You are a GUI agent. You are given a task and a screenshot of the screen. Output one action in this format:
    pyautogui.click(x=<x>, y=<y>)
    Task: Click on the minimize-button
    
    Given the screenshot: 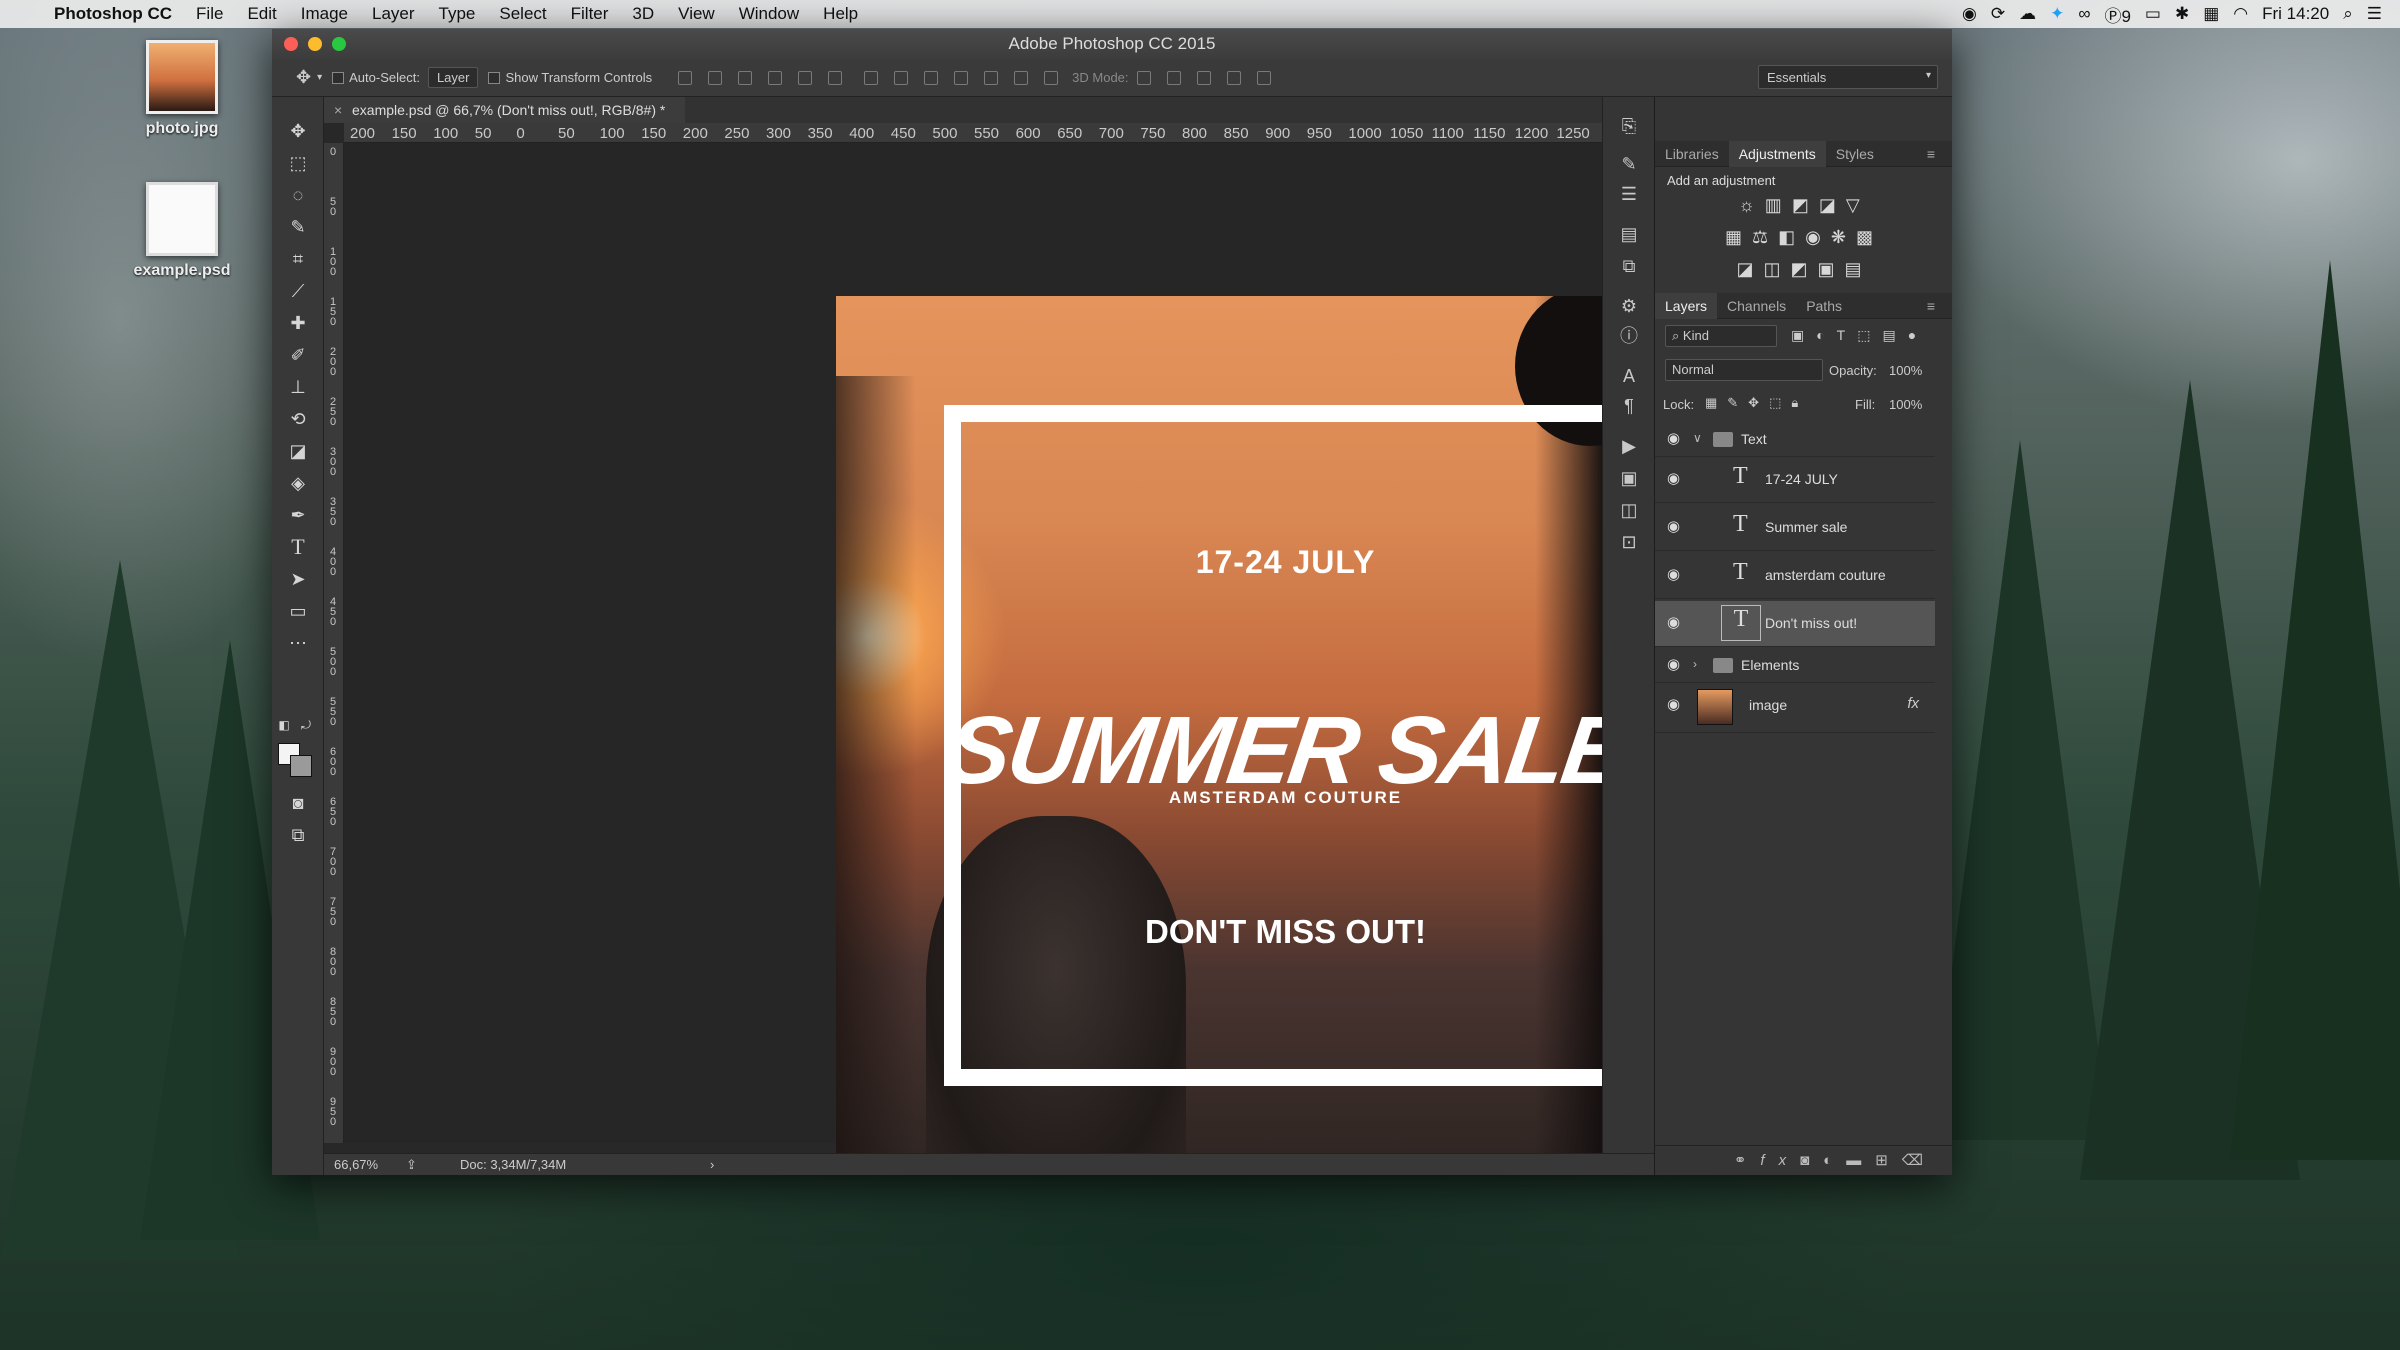 What is the action you would take?
    pyautogui.click(x=315, y=44)
    